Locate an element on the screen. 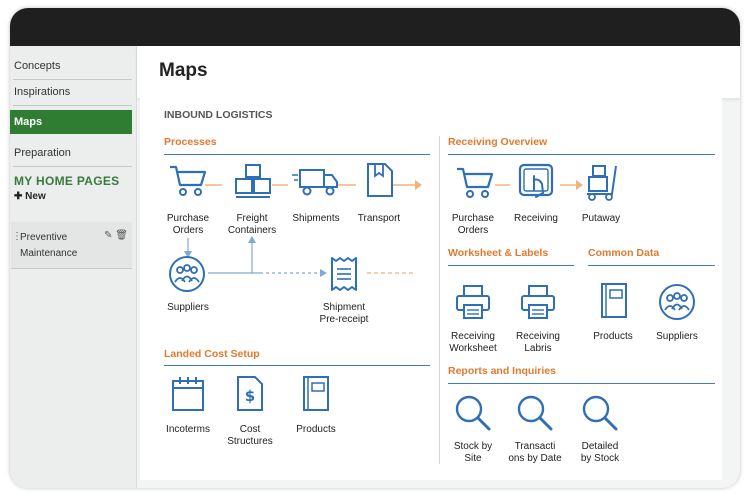 The height and width of the screenshot is (500, 750). sidebar-item-inspirations: Inspirations is located at coordinates (71, 92).